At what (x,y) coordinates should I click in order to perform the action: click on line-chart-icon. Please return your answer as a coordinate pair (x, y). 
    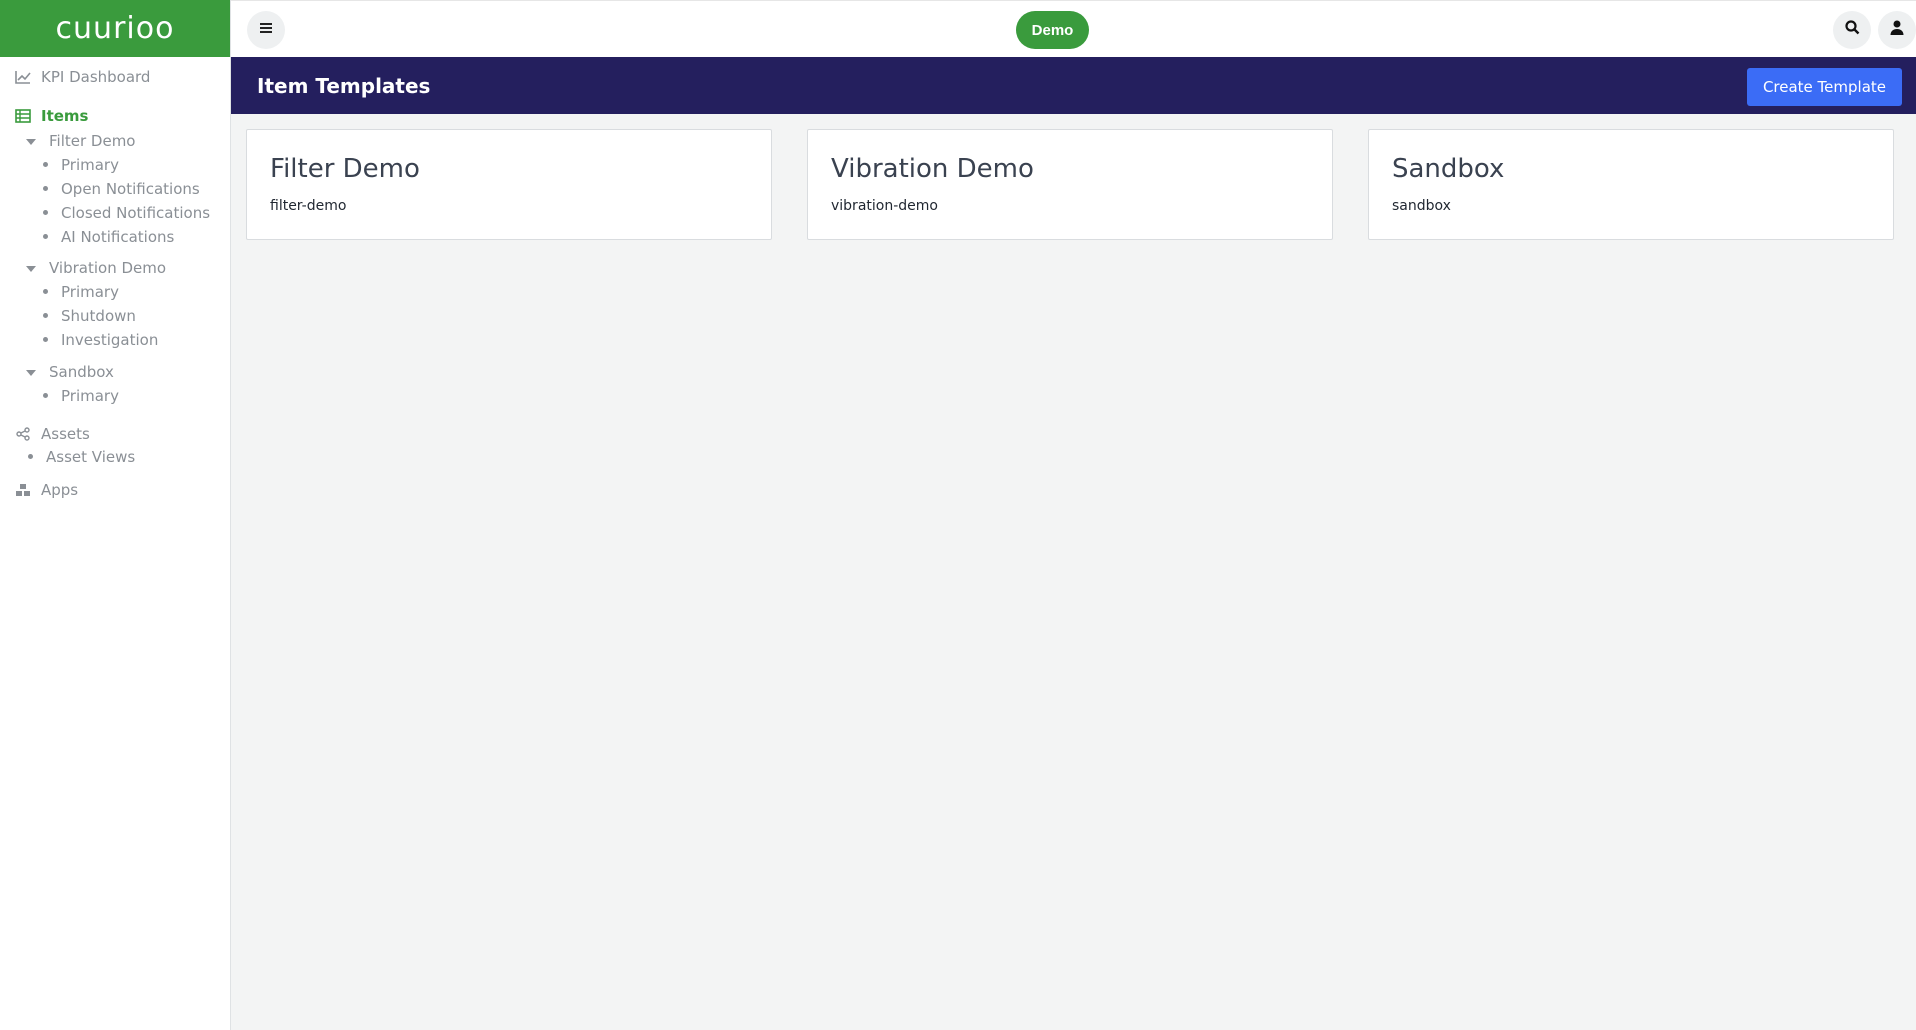
    Looking at the image, I should click on (23, 77).